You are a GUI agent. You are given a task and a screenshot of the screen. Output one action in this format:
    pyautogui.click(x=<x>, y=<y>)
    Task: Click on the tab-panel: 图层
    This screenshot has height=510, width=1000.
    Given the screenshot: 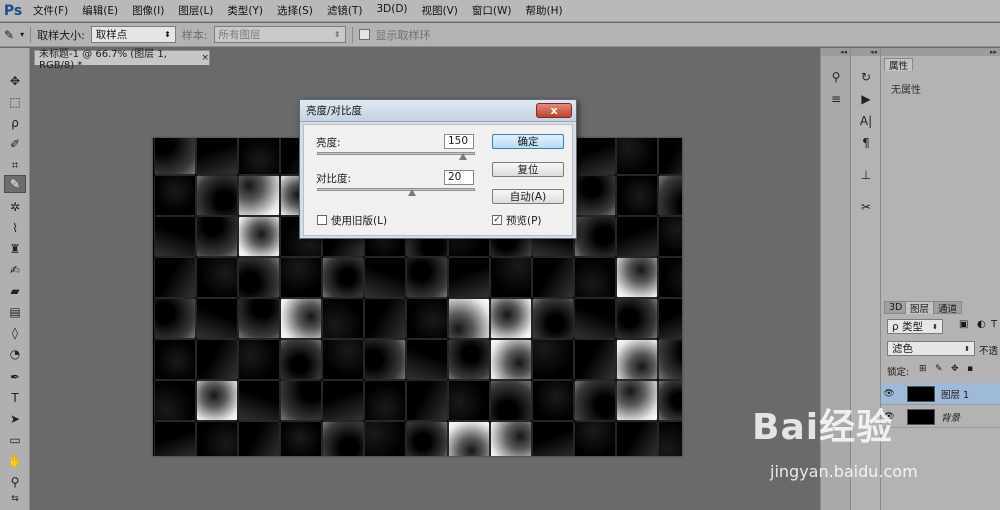 What is the action you would take?
    pyautogui.click(x=920, y=308)
    